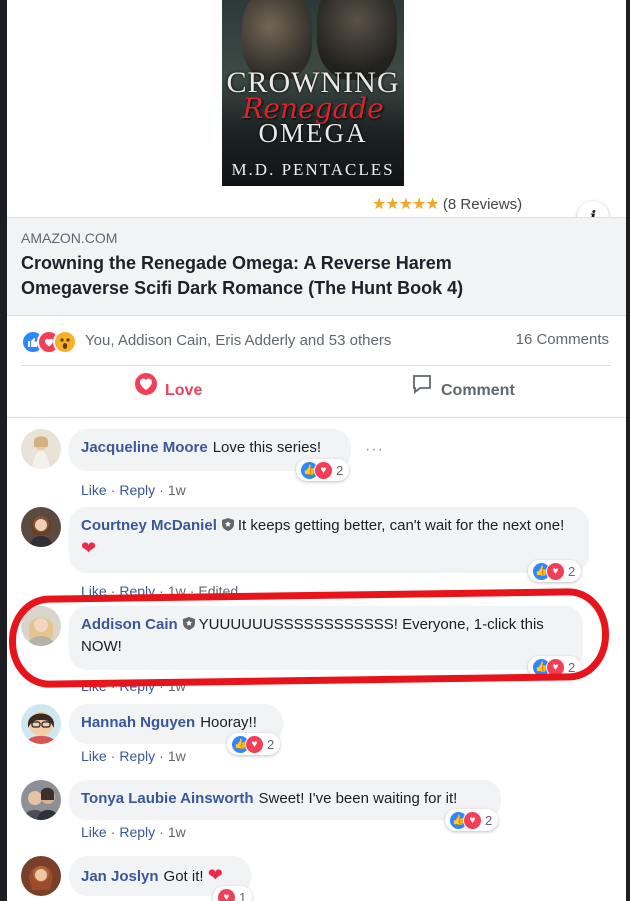 Image resolution: width=630 pixels, height=901 pixels. I want to click on wow-reaction-icon, so click(65, 342).